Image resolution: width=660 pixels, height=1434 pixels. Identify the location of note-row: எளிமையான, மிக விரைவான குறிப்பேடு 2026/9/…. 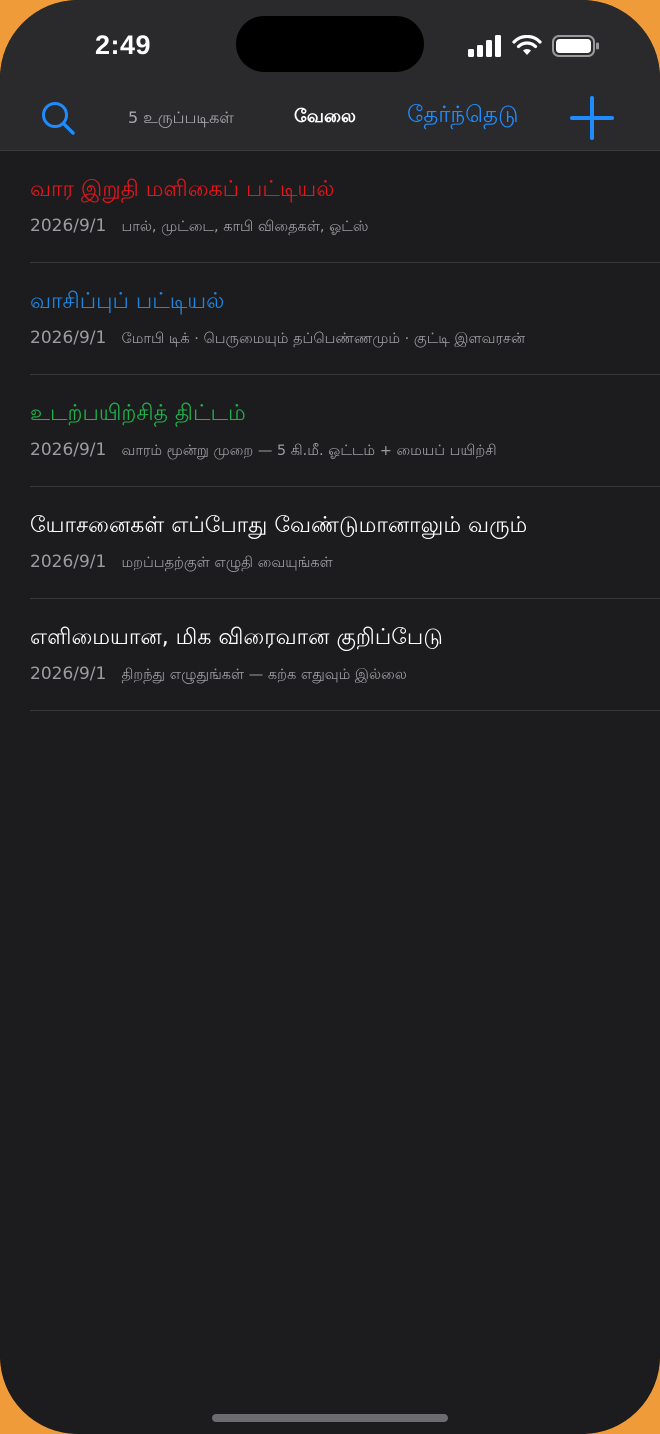
(345, 655).